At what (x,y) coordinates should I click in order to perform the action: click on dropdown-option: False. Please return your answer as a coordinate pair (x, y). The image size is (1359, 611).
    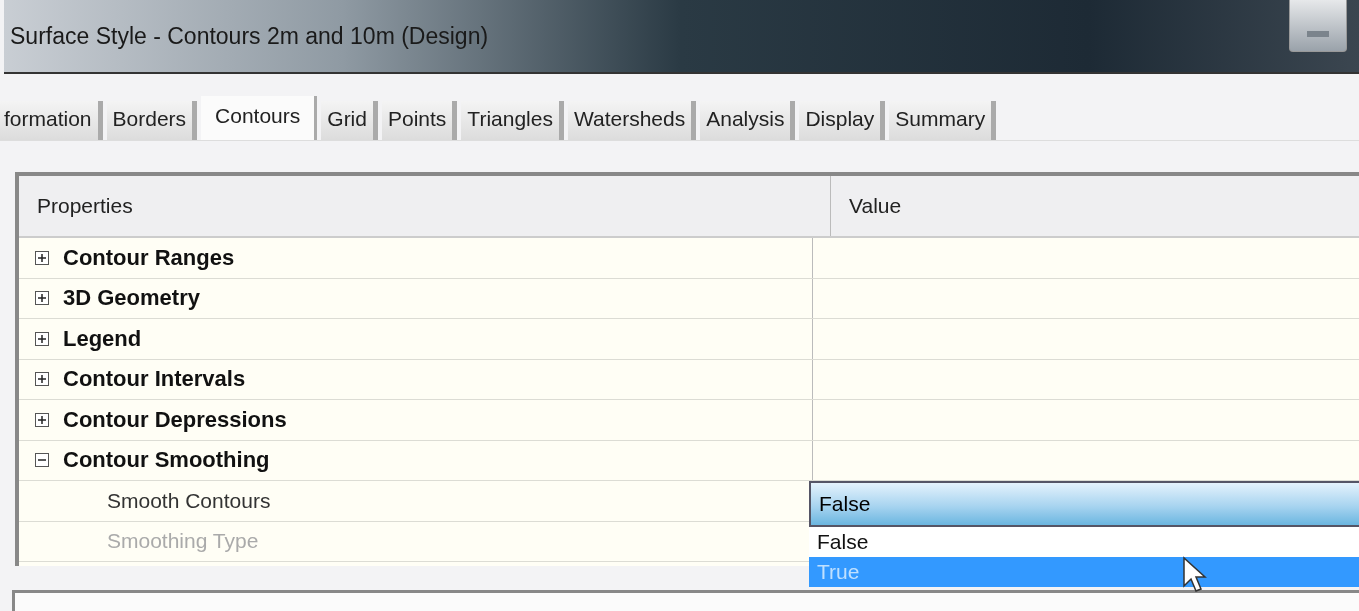
    Looking at the image, I should click on (1084, 542).